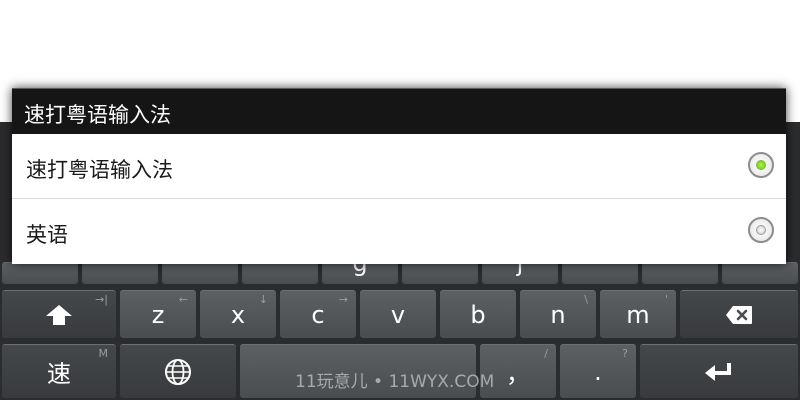  Describe the element at coordinates (518, 374) in the screenshot. I see `comma-label: ，` at that location.